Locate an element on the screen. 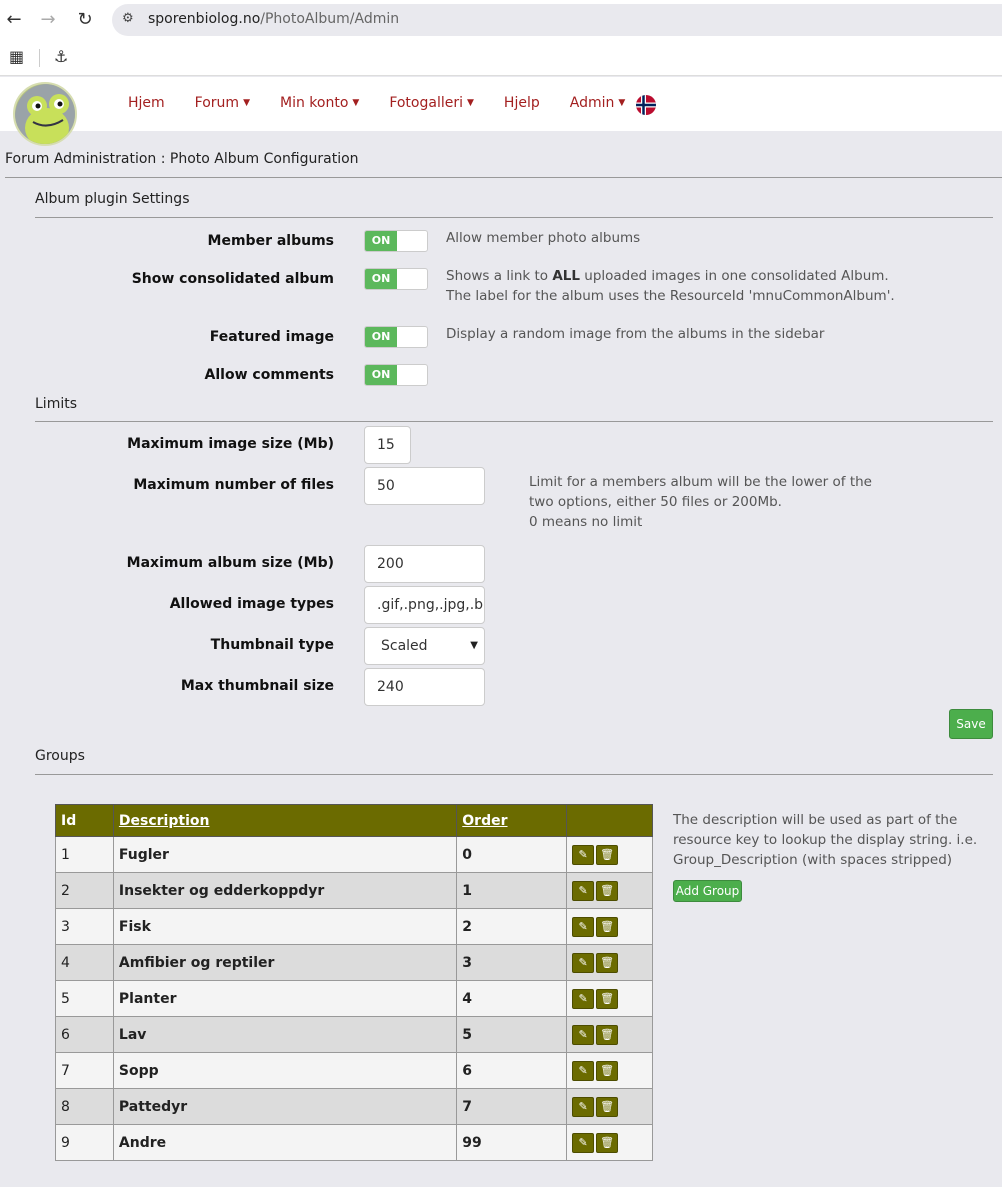 The width and height of the screenshot is (1002, 1187). max-thumbnail-label: Max thumbnail size is located at coordinates (257, 686).